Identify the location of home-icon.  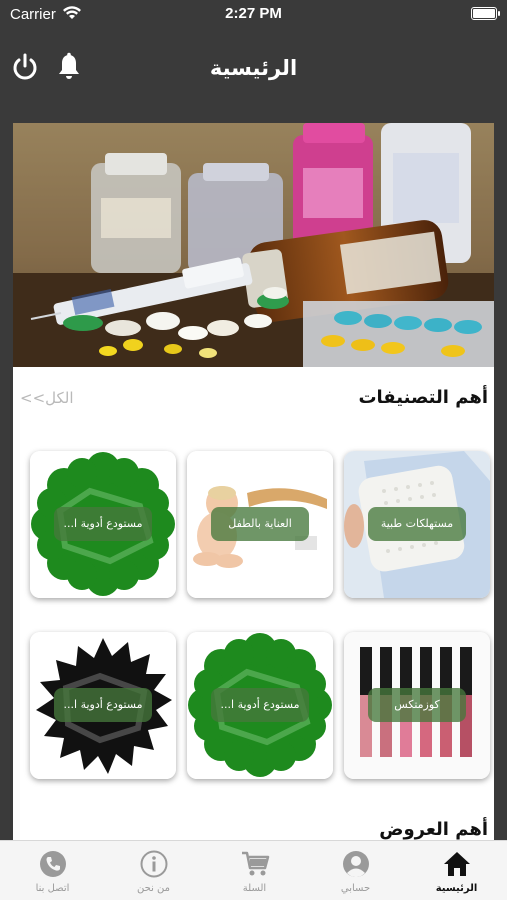
(457, 864).